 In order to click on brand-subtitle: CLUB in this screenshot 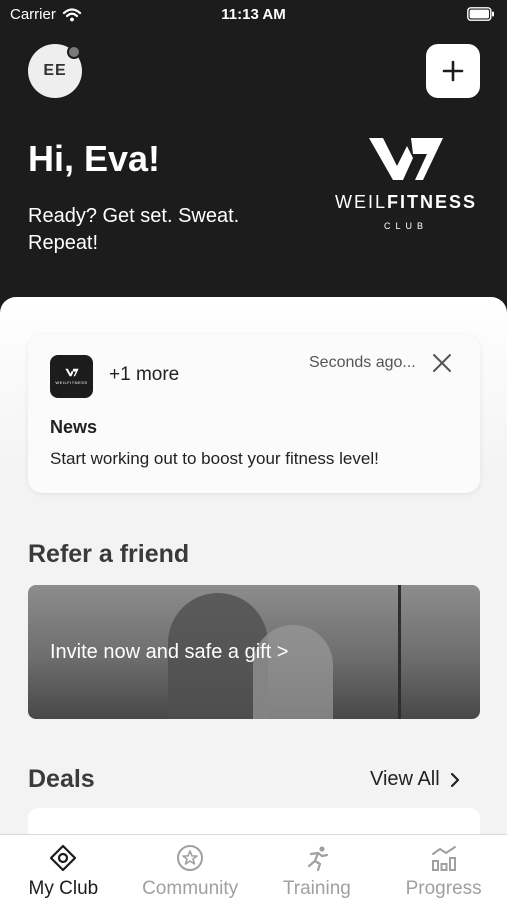, I will do `click(405, 226)`.